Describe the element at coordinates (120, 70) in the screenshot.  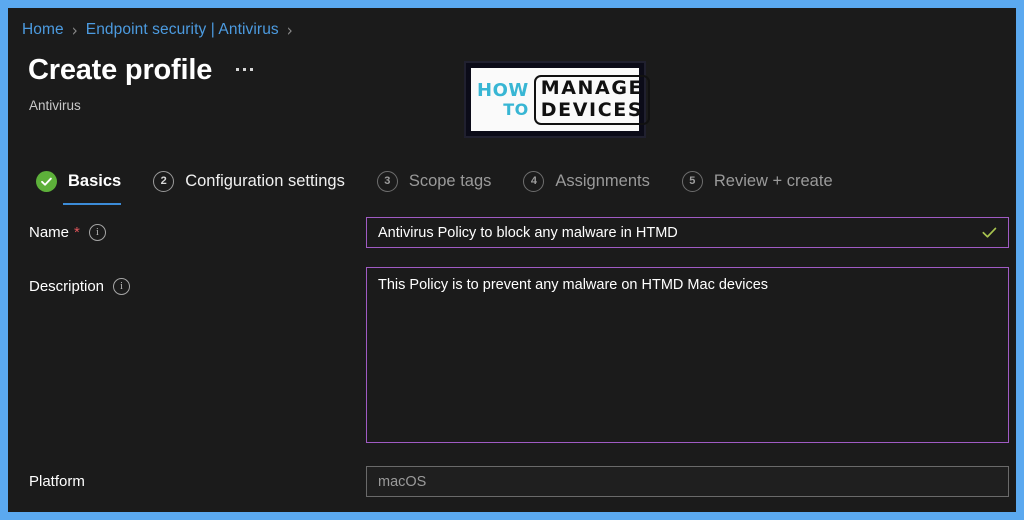
I see `page-title: Create profile` at that location.